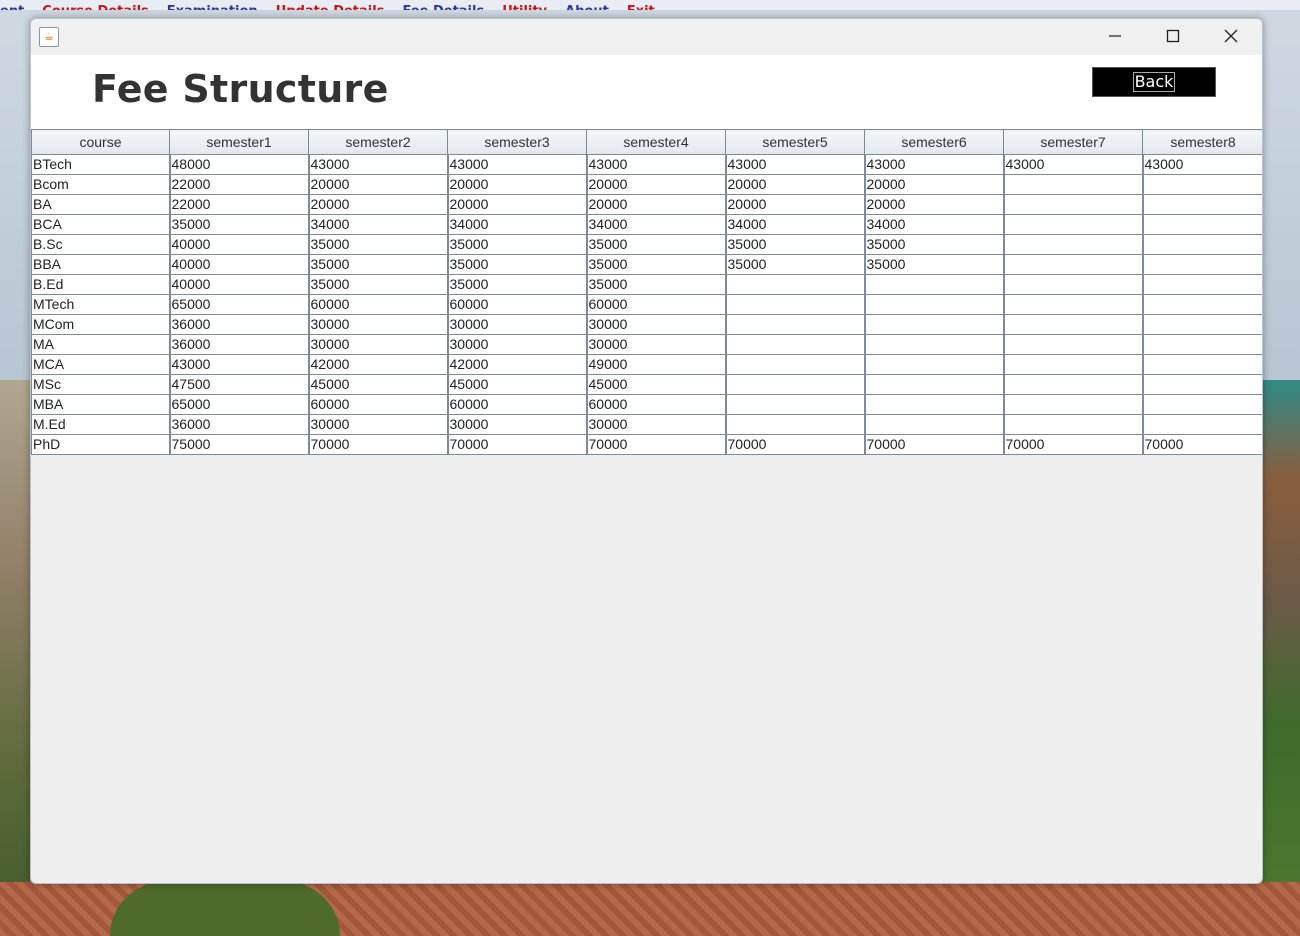 The width and height of the screenshot is (1300, 936). I want to click on table-row: MSc 47500 45000 45000 45000, so click(646, 384).